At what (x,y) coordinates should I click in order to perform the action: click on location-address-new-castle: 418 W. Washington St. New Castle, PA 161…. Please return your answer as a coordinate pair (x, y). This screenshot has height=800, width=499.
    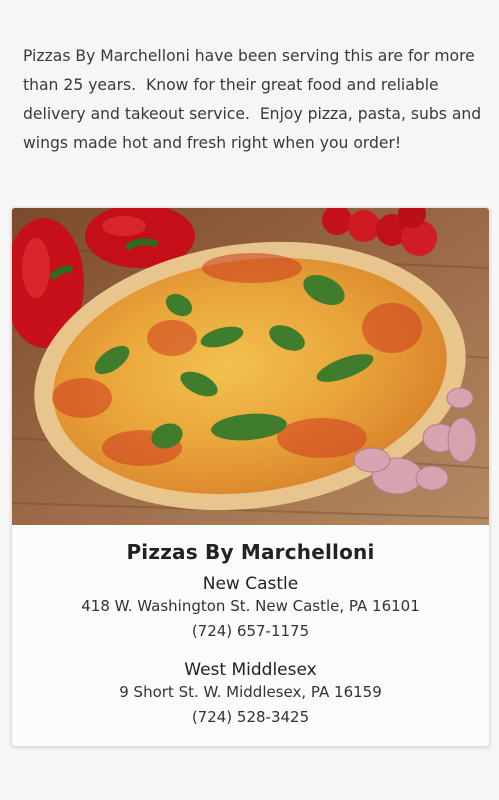
    Looking at the image, I should click on (250, 606).